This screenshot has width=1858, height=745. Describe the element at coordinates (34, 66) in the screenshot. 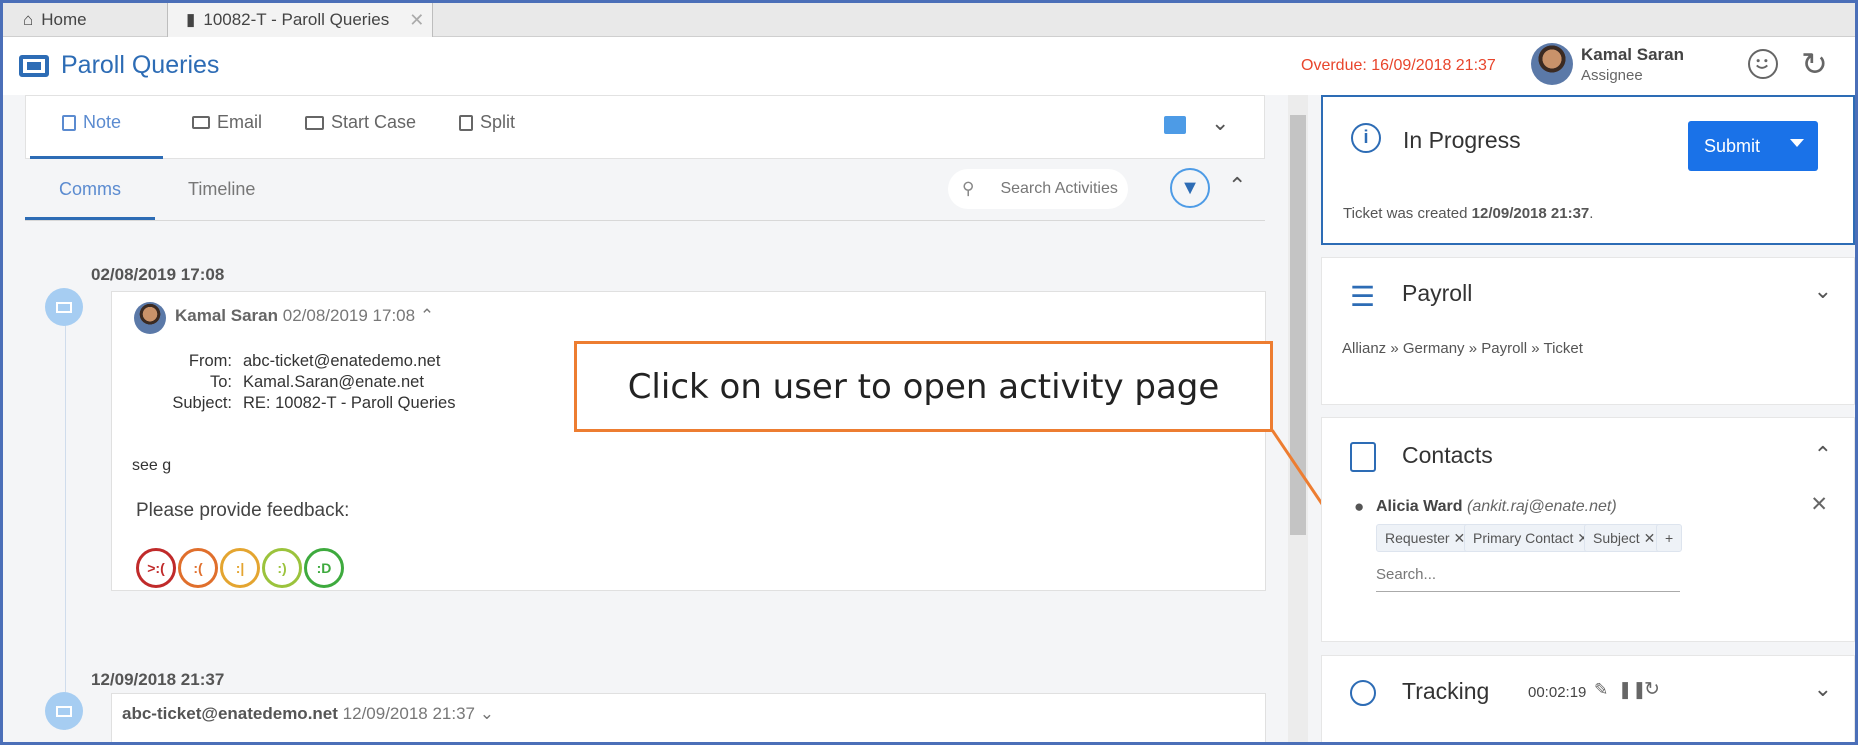

I see `ticket-icon` at that location.